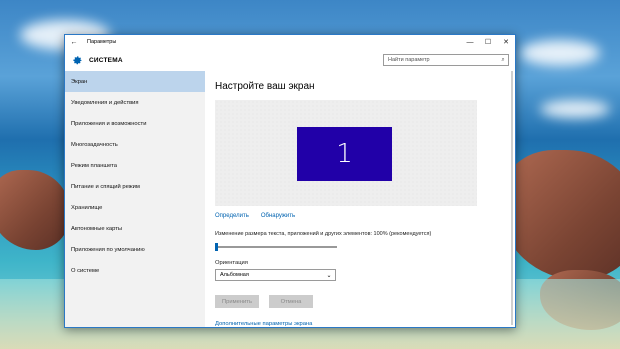  Describe the element at coordinates (135, 123) in the screenshot. I see `sidebar-item-apps: Приложения и возможности` at that location.